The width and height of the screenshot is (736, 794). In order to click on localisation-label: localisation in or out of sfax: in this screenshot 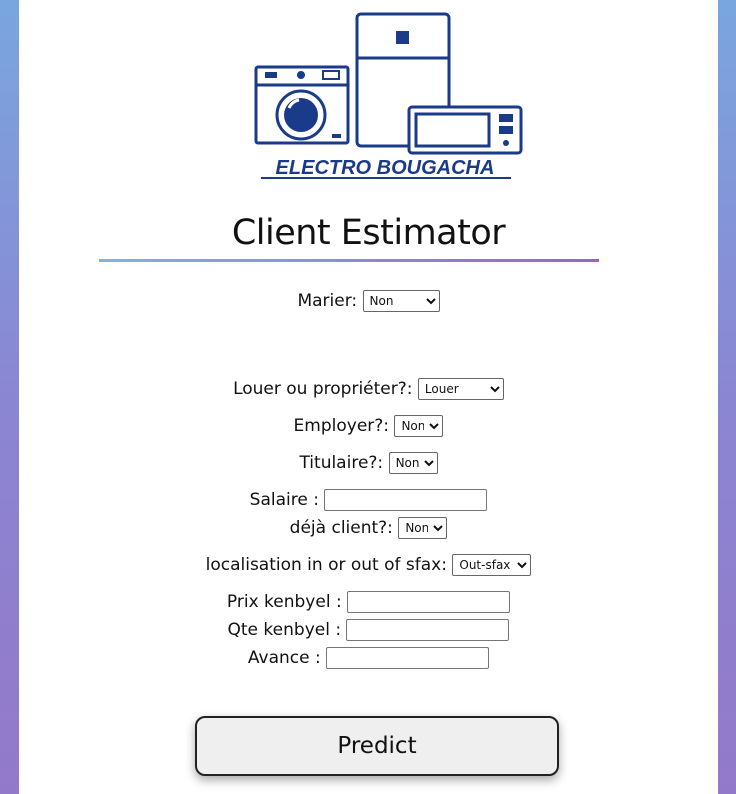, I will do `click(326, 565)`.